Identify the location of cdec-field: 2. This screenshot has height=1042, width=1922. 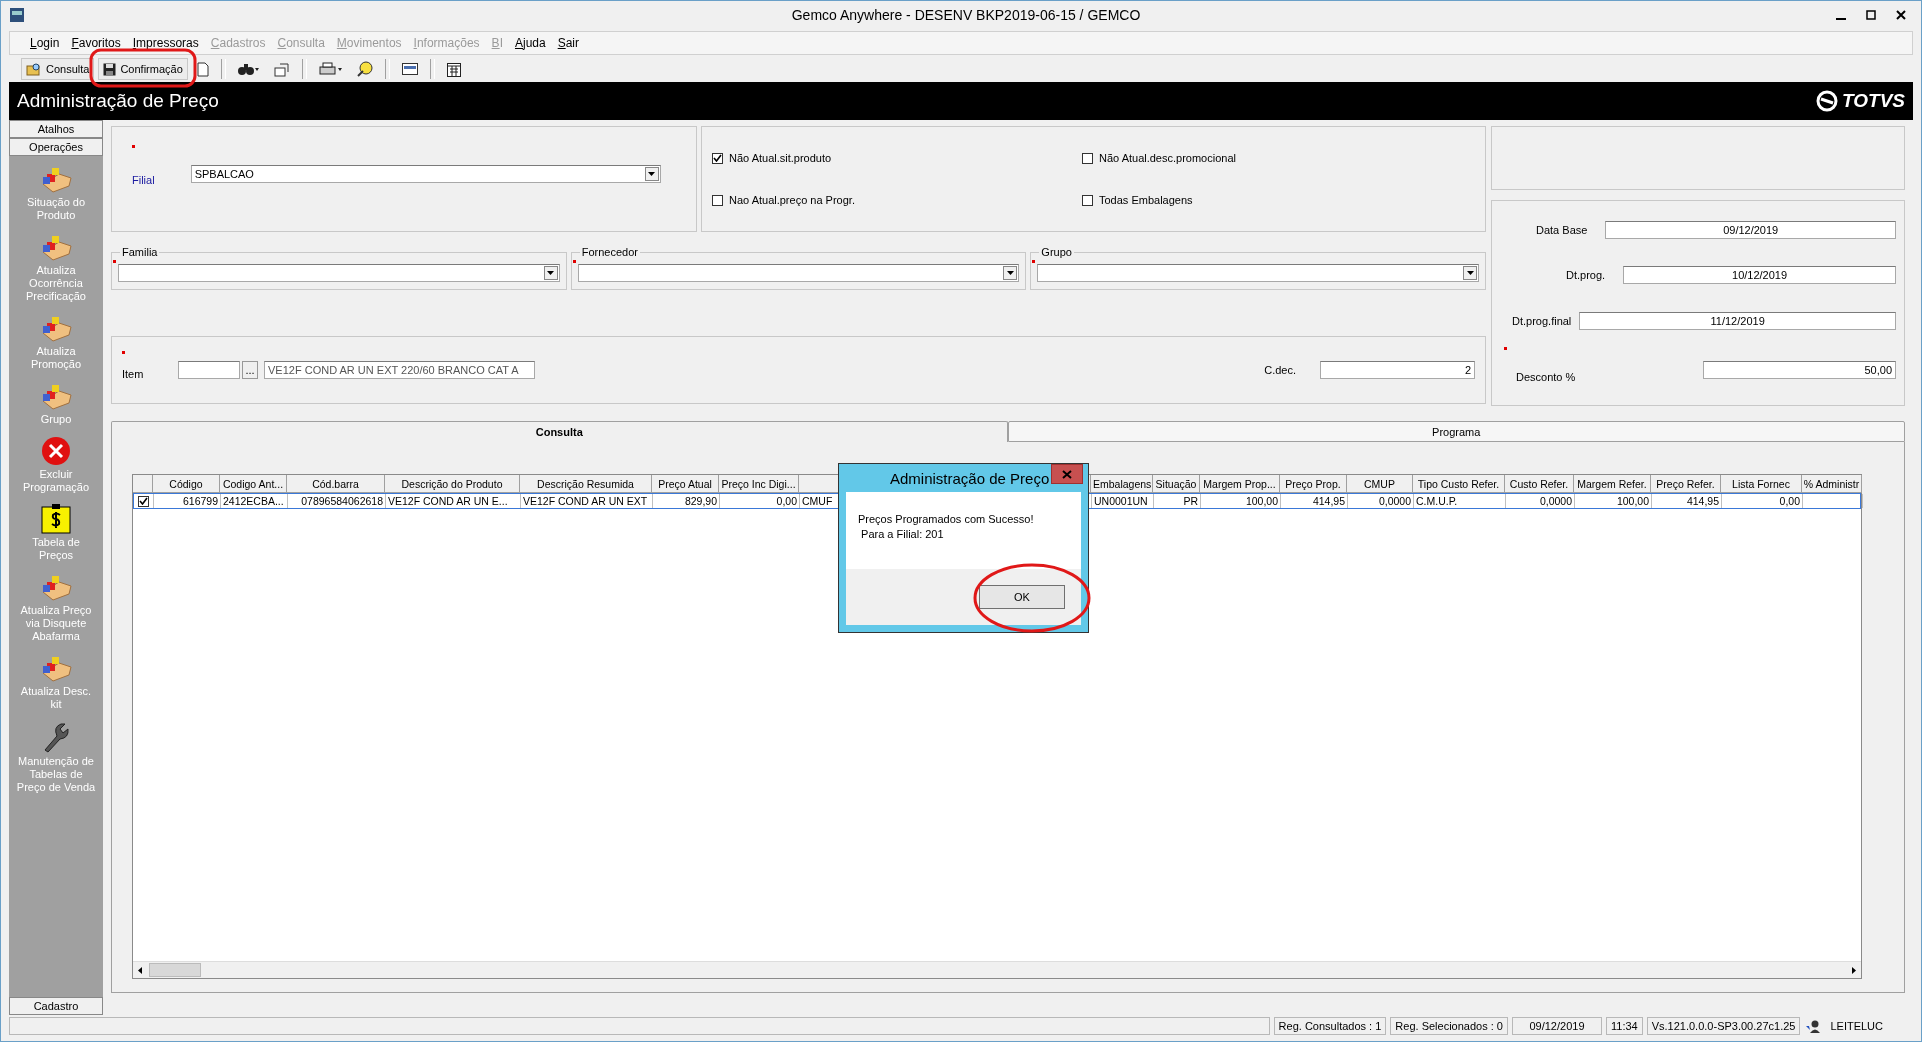
(1397, 370).